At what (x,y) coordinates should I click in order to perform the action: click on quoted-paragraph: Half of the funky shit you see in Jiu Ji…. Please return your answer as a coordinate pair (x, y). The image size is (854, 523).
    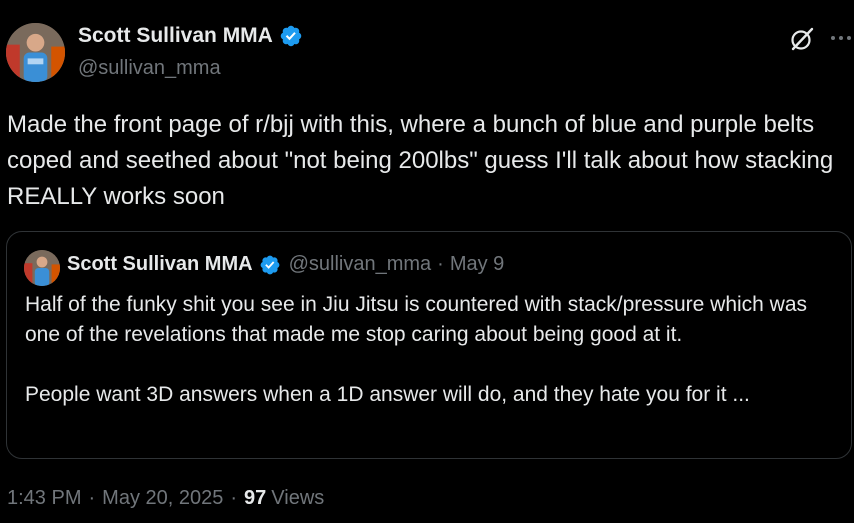
    Looking at the image, I should click on (416, 319).